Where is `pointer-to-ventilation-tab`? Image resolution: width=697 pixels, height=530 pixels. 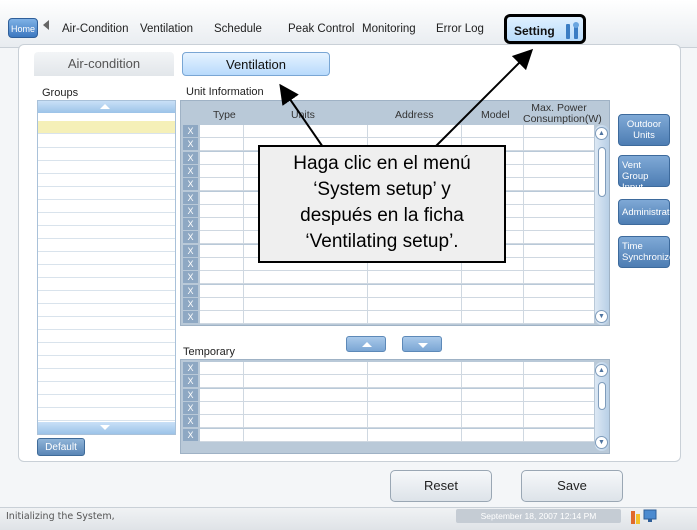 pointer-to-ventilation-tab is located at coordinates (302, 117).